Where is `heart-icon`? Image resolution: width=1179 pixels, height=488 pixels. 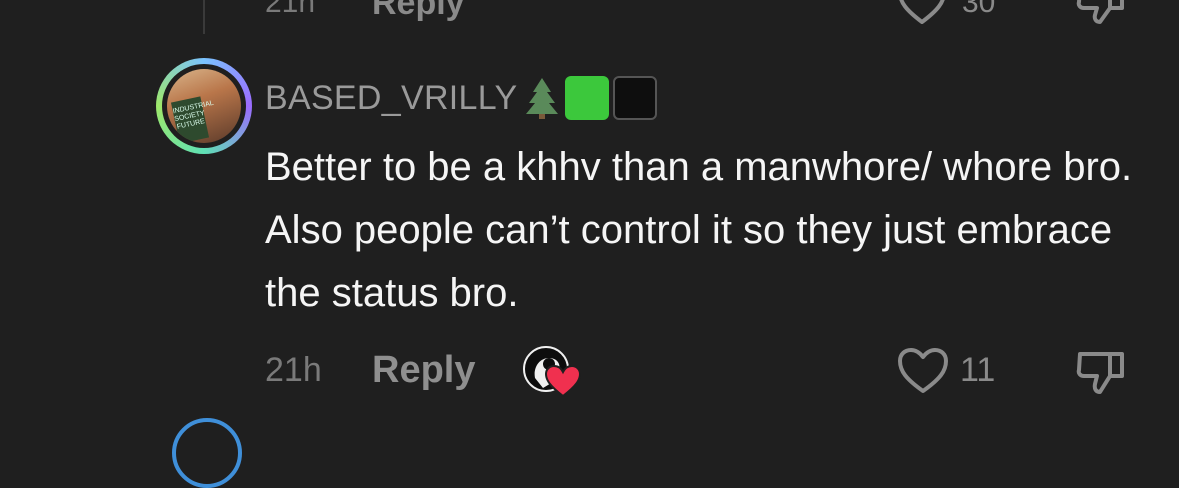
heart-icon is located at coordinates (923, 371).